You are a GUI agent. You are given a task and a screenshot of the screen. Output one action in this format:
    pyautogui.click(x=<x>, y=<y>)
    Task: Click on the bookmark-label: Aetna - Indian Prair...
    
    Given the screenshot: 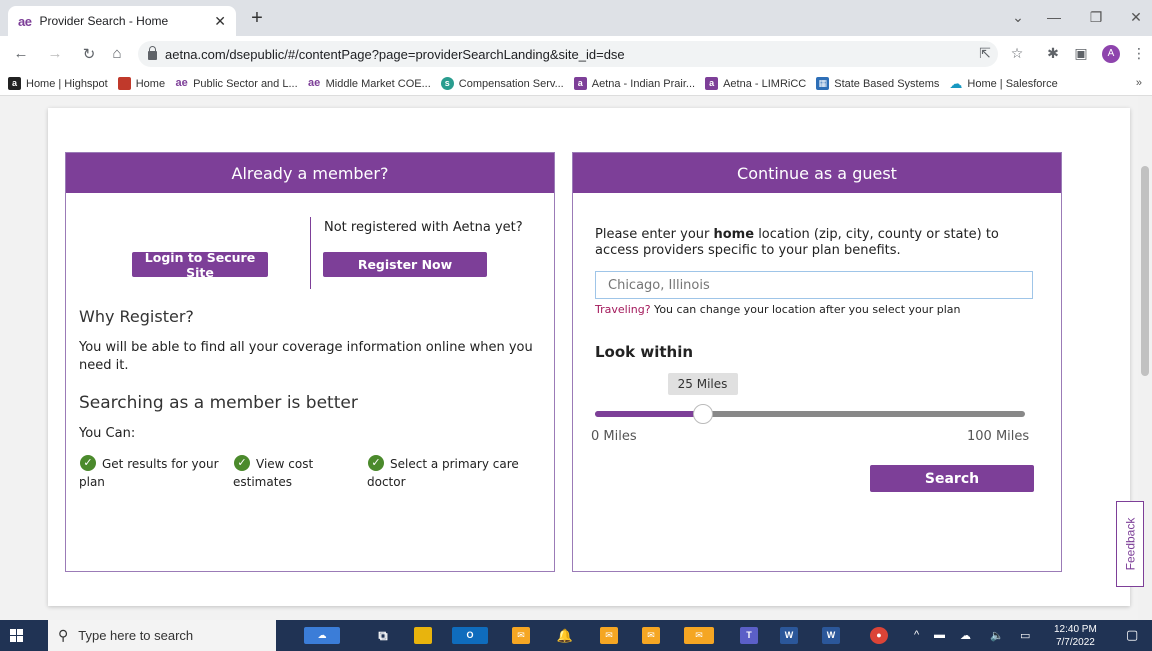 What is the action you would take?
    pyautogui.click(x=643, y=83)
    